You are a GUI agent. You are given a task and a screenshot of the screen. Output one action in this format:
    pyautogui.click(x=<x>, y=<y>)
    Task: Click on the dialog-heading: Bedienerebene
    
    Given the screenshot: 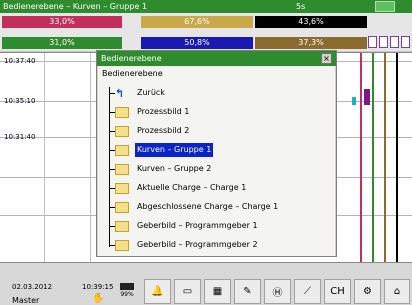 What is the action you would take?
    pyautogui.click(x=132, y=73)
    